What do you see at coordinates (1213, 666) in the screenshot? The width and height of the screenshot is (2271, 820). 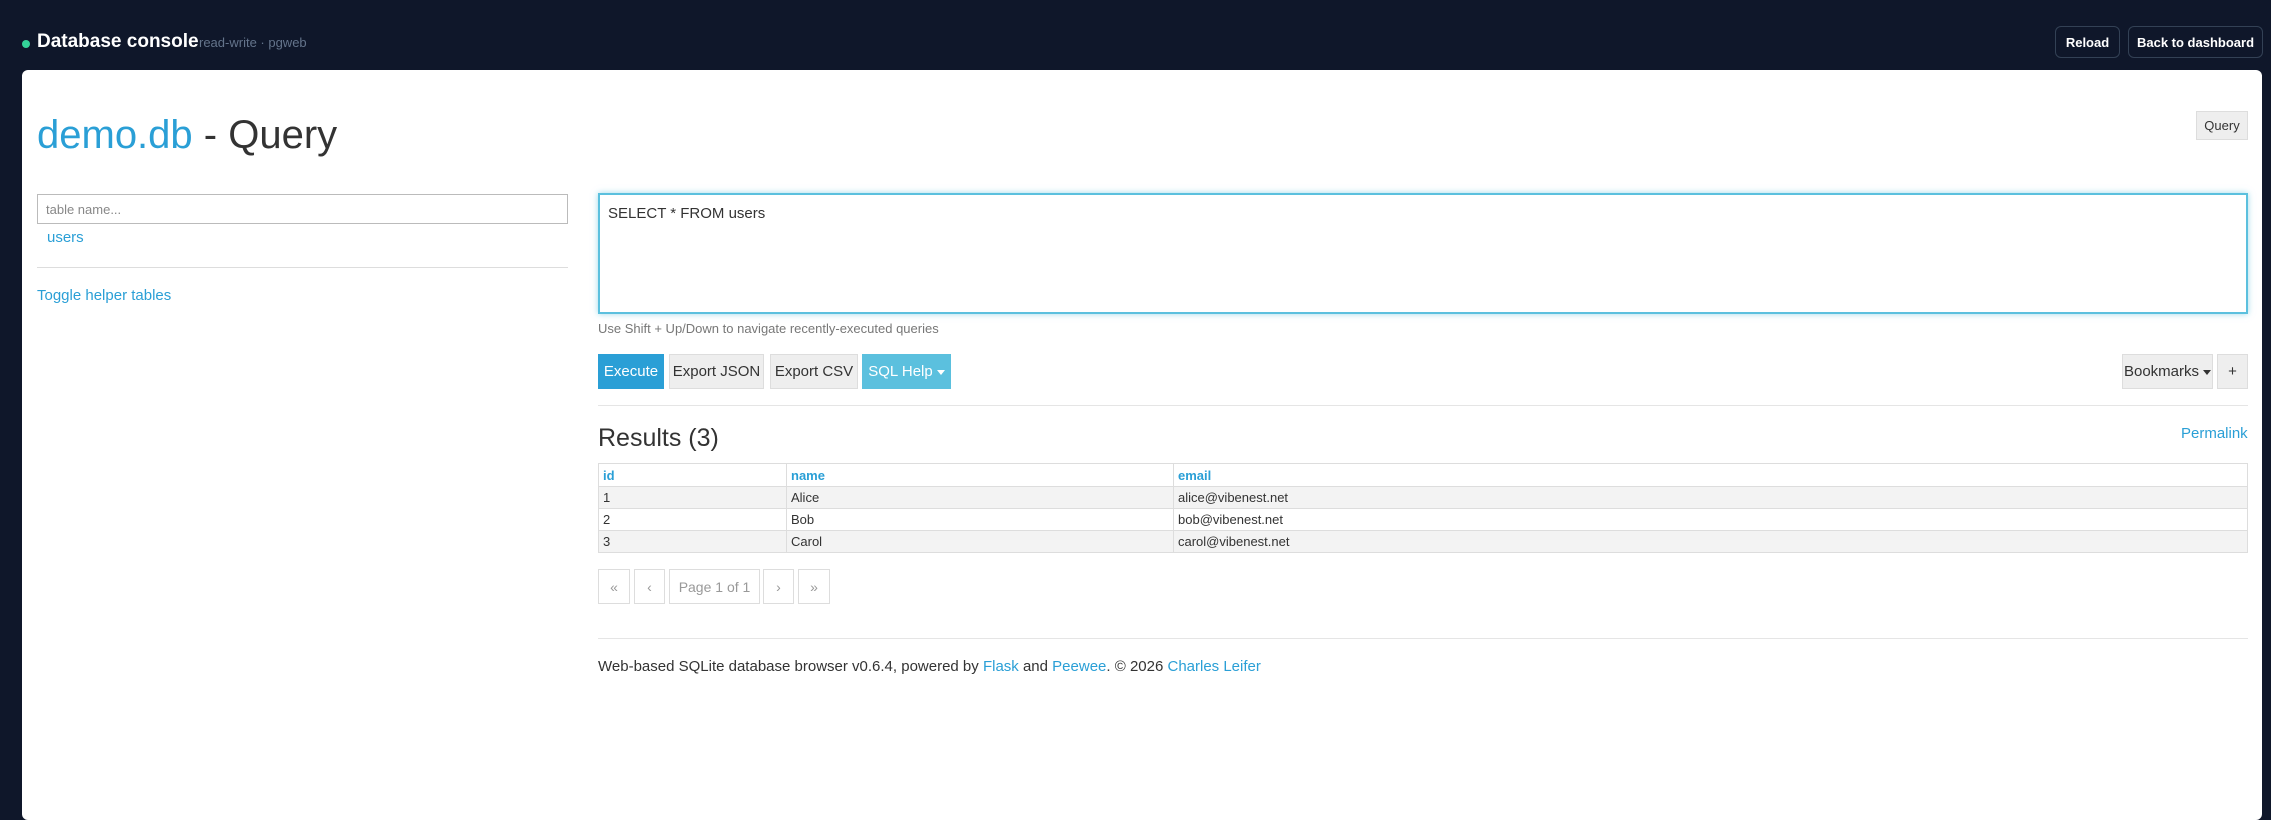 I see `author-link: Charles Leifer` at bounding box center [1213, 666].